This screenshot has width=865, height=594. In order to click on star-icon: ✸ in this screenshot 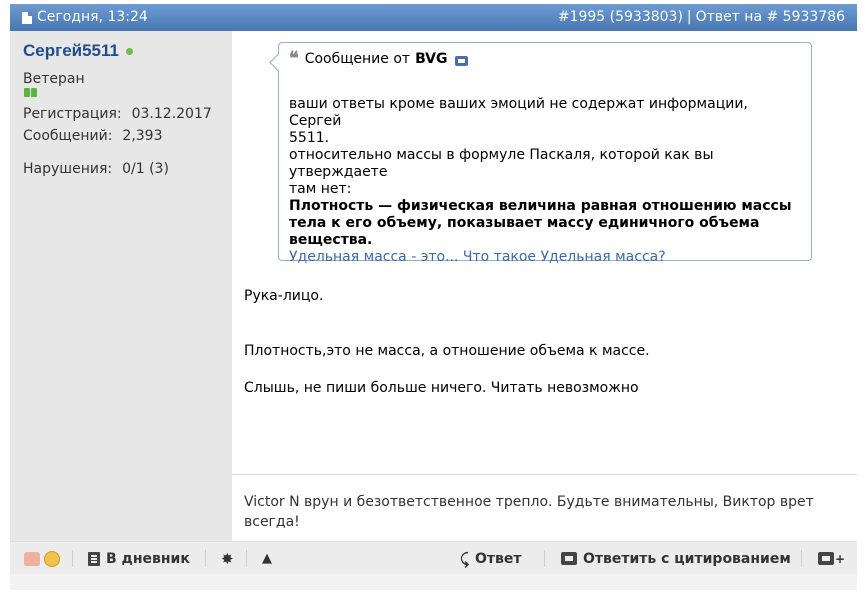, I will do `click(227, 558)`.